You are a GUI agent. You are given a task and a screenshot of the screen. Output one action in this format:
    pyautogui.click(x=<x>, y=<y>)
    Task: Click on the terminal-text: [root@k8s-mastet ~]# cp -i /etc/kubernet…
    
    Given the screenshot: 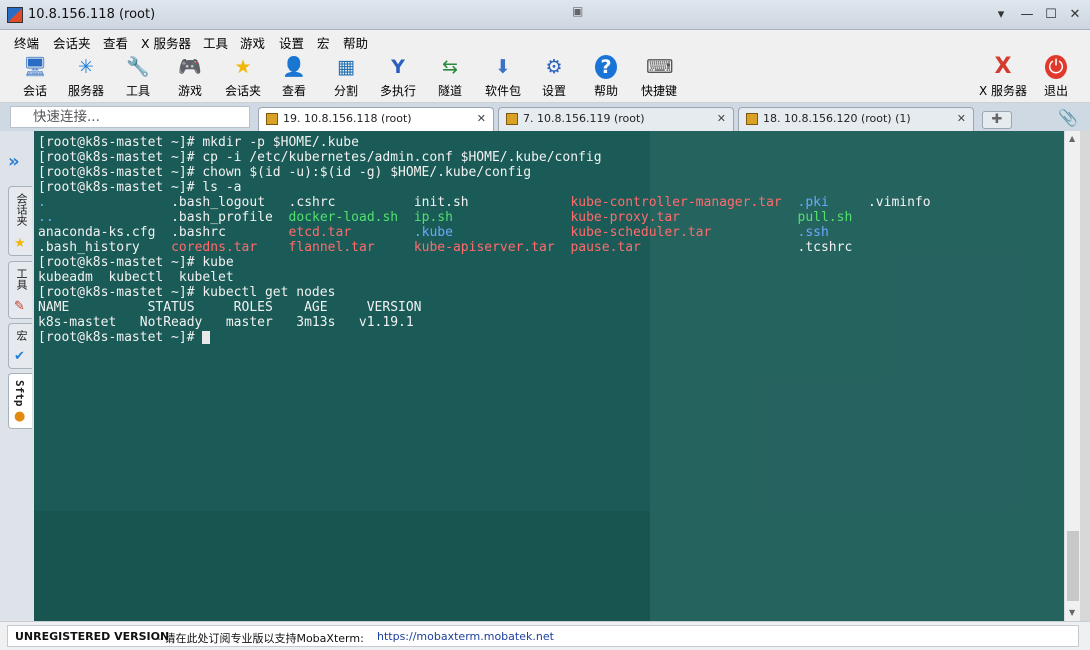 What is the action you would take?
    pyautogui.click(x=320, y=157)
    